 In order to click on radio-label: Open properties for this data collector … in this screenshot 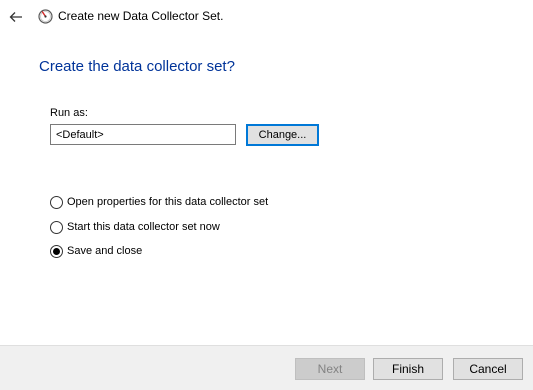, I will do `click(168, 201)`.